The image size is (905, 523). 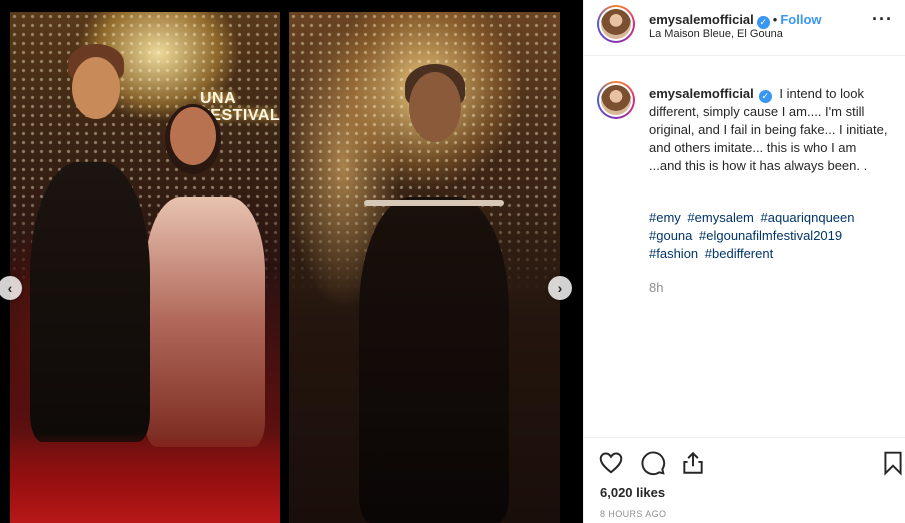 I want to click on location-link: La Maison Bleue, El Gouna, so click(x=716, y=34).